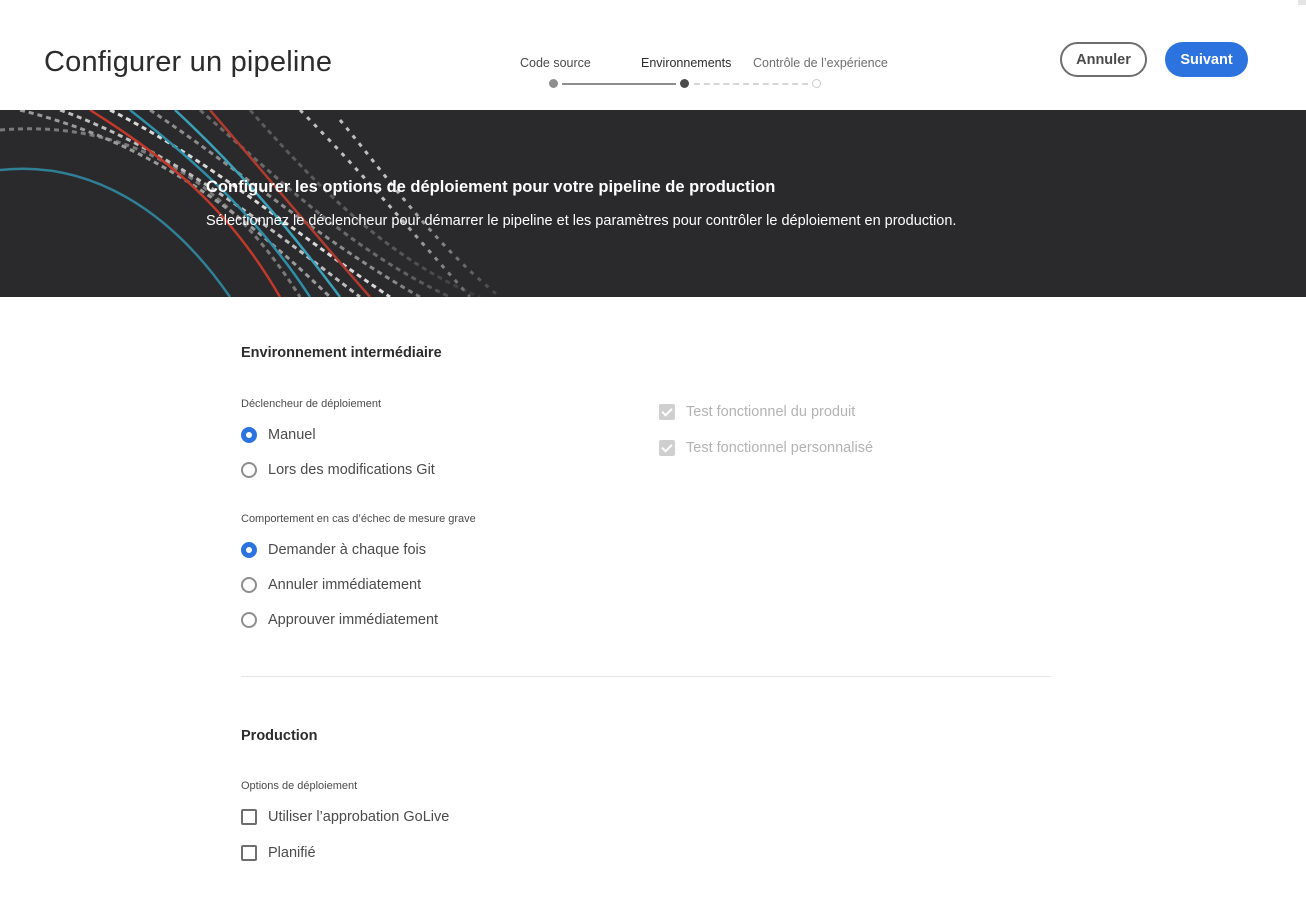 Image resolution: width=1306 pixels, height=916 pixels. What do you see at coordinates (311, 404) in the screenshot?
I see `trigger-group-label: Déclencheur de déploiement` at bounding box center [311, 404].